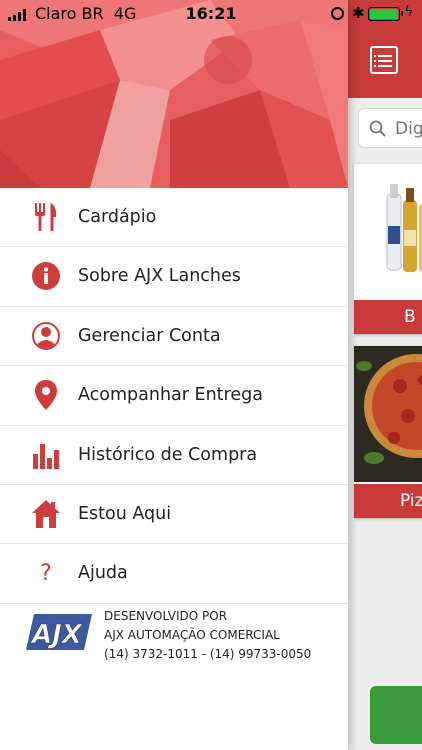 Image resolution: width=422 pixels, height=750 pixels. I want to click on menu-item-label: Acompanhar Entrega, so click(170, 395).